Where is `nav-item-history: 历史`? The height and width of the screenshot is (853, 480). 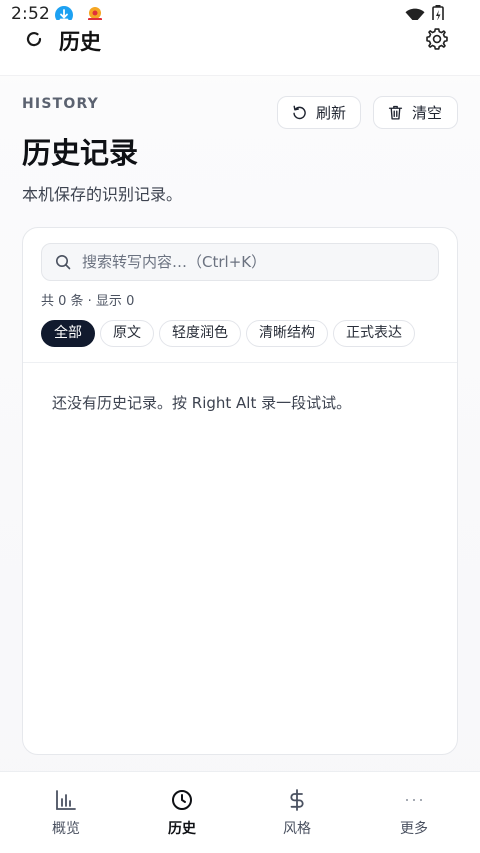
nav-item-history: 历史 is located at coordinates (182, 812).